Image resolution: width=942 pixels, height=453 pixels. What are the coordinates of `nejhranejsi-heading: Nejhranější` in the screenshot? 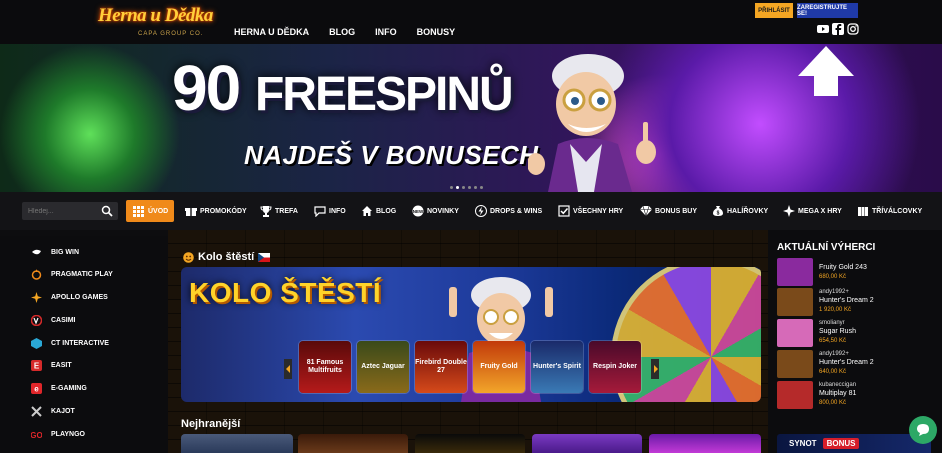 It's located at (211, 424).